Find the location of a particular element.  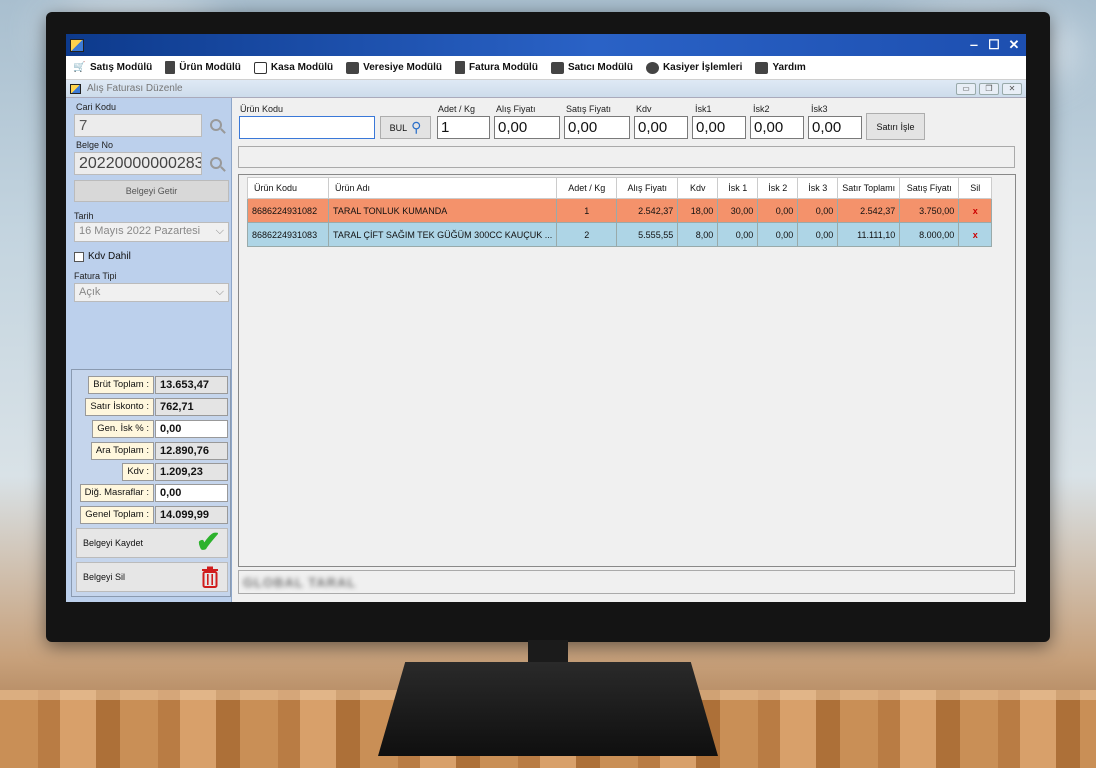

belge-no-label: Belge No is located at coordinates (95, 145).